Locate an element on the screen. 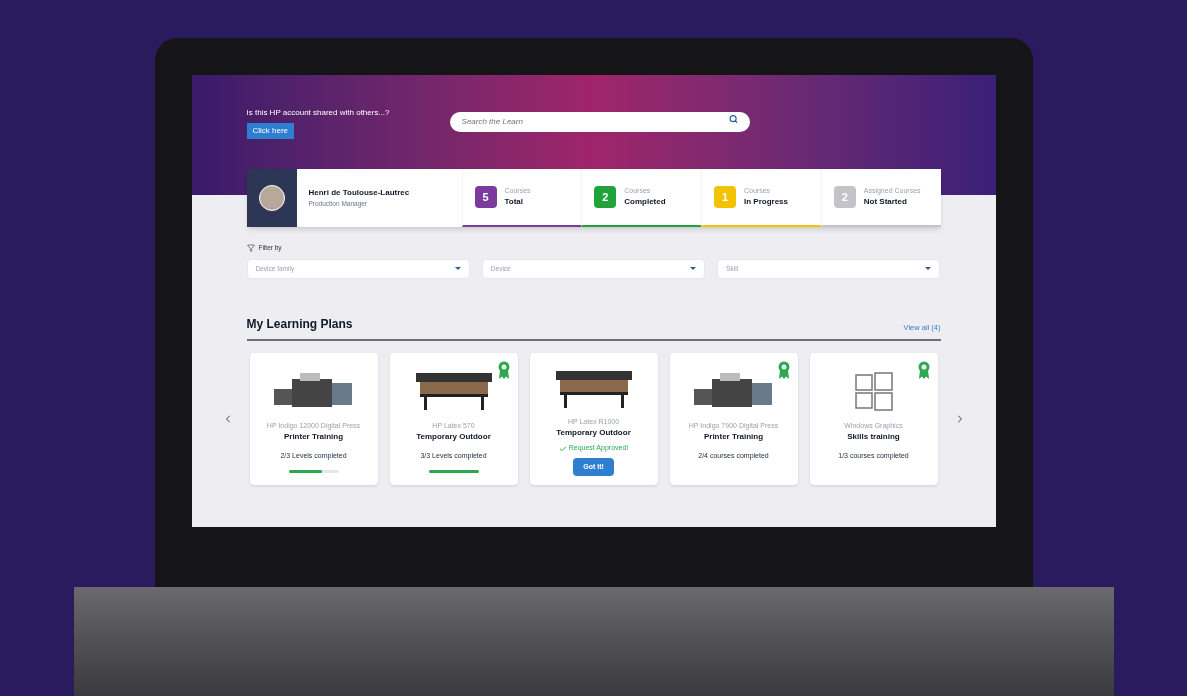 This screenshot has width=1187, height=696. search-icon is located at coordinates (733, 119).